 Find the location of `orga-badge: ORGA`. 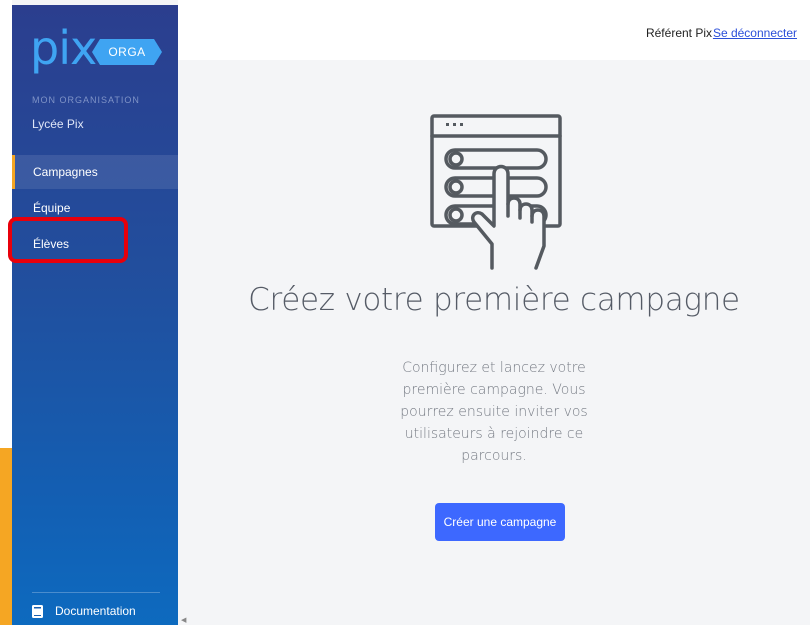

orga-badge: ORGA is located at coordinates (127, 52).